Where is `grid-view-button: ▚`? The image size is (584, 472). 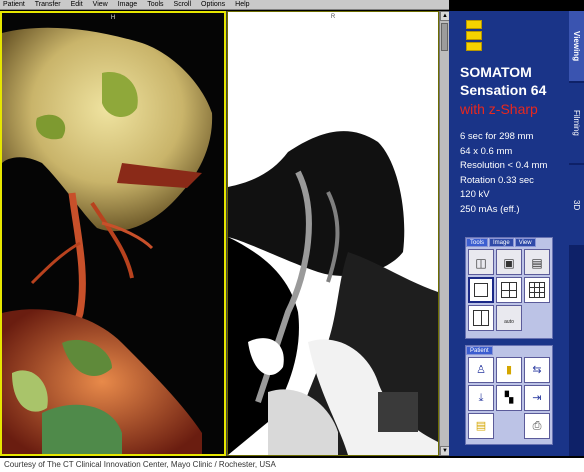 grid-view-button: ▚ is located at coordinates (509, 398).